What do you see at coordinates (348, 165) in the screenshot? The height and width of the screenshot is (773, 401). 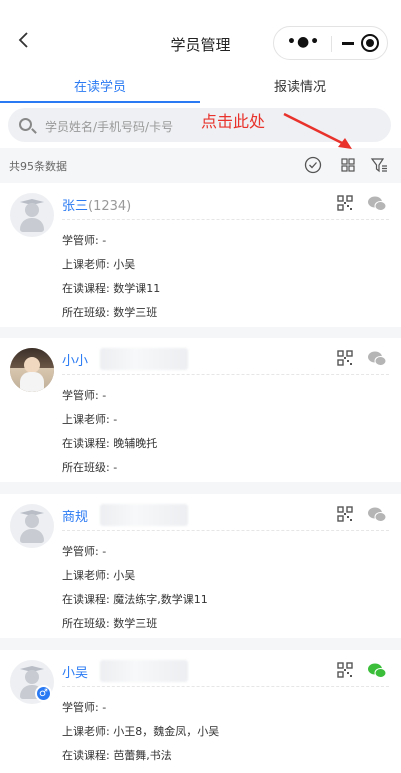 I see `grid-view-icon` at bounding box center [348, 165].